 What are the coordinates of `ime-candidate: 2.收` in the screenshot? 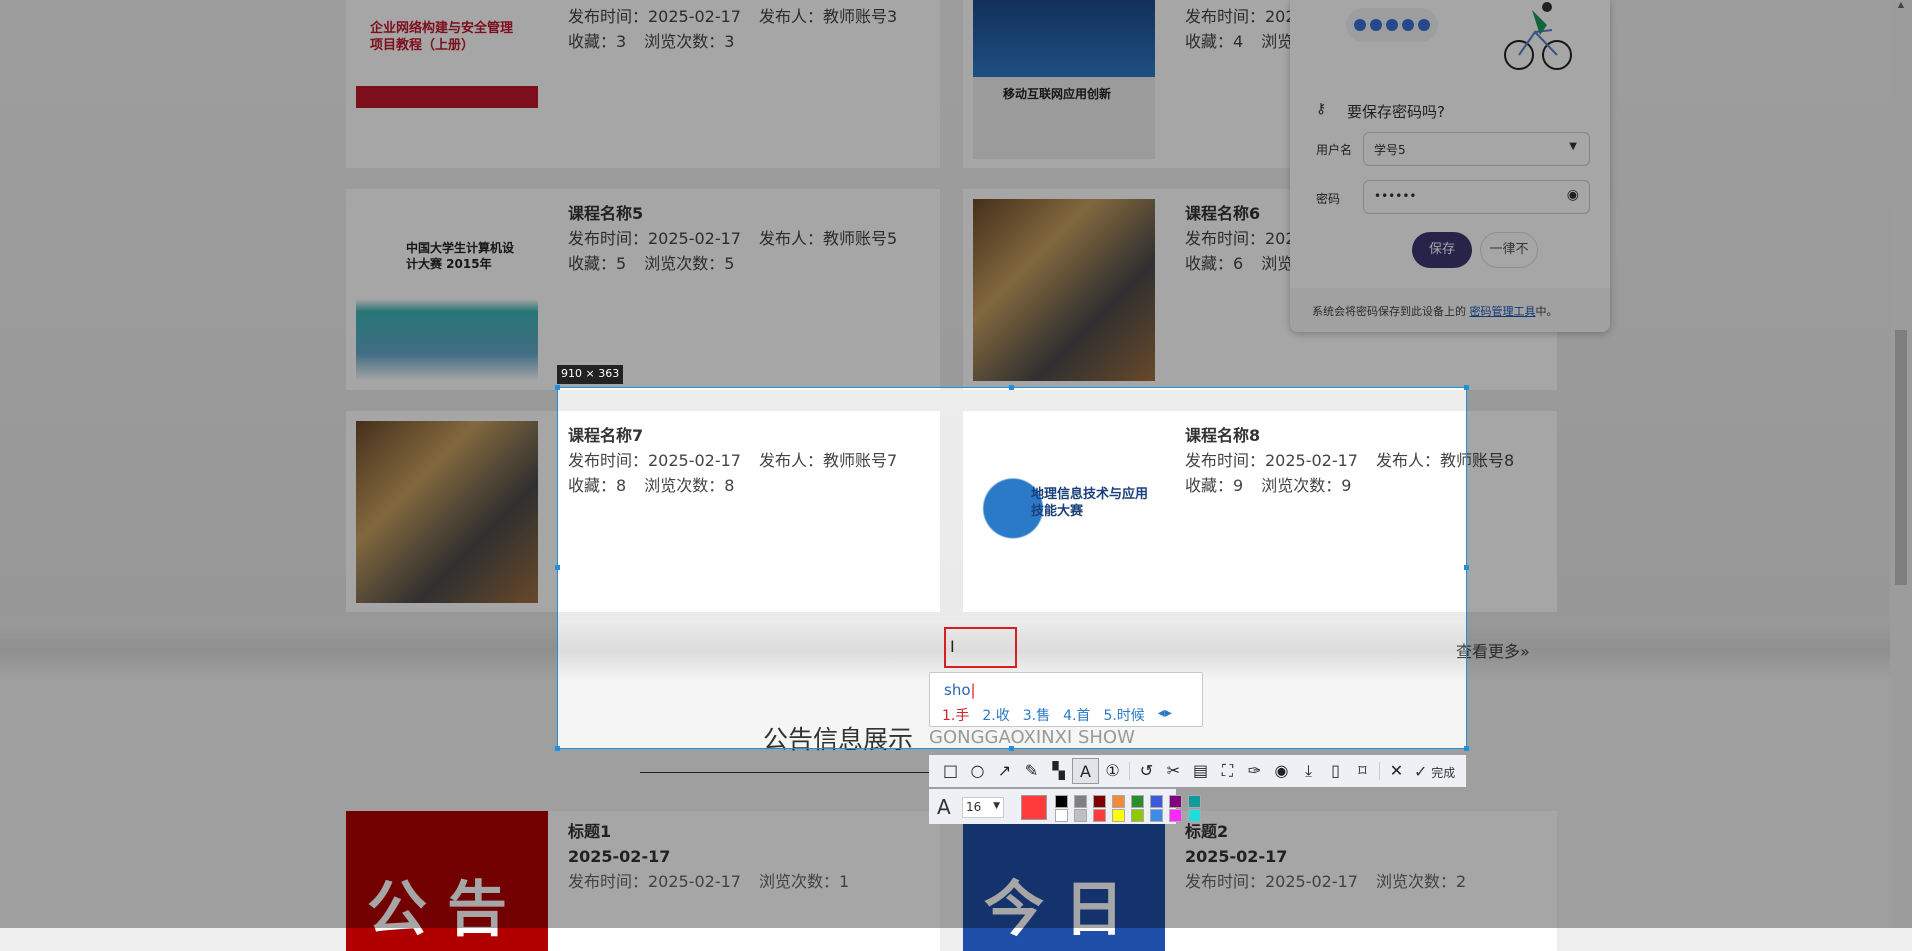 It's located at (995, 715).